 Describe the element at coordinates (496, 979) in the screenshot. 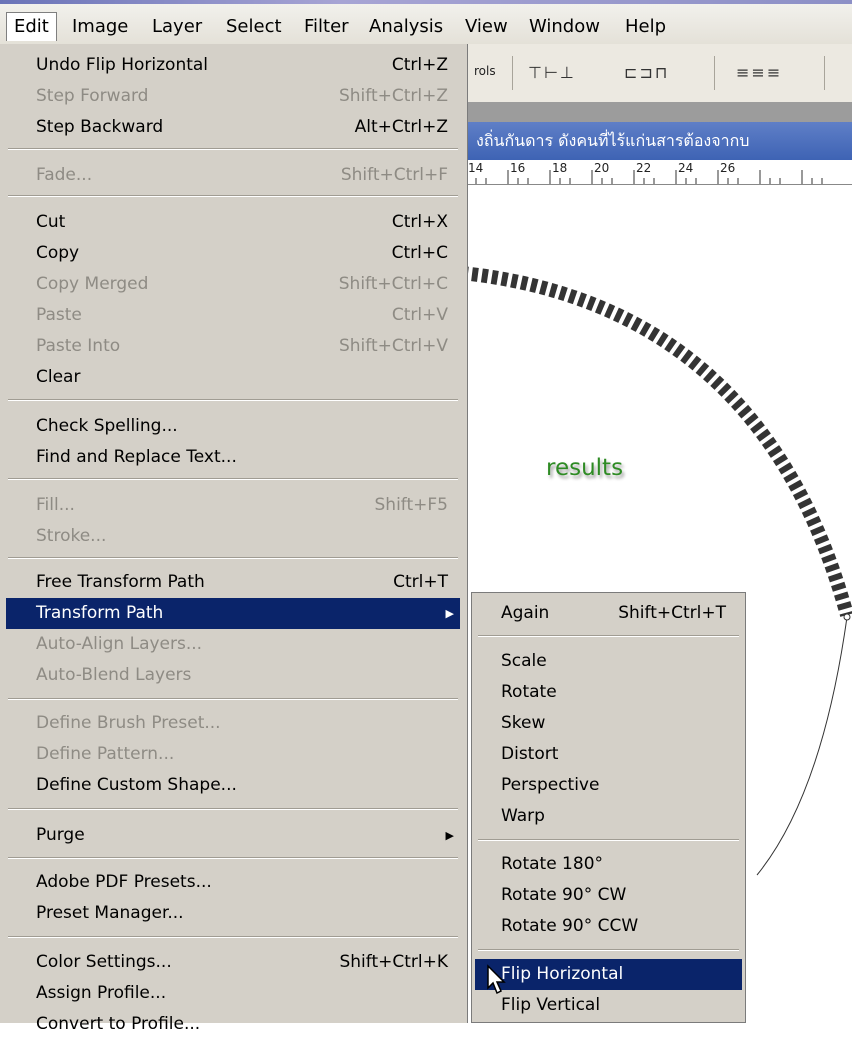

I see `mouse-pointer-icon` at that location.